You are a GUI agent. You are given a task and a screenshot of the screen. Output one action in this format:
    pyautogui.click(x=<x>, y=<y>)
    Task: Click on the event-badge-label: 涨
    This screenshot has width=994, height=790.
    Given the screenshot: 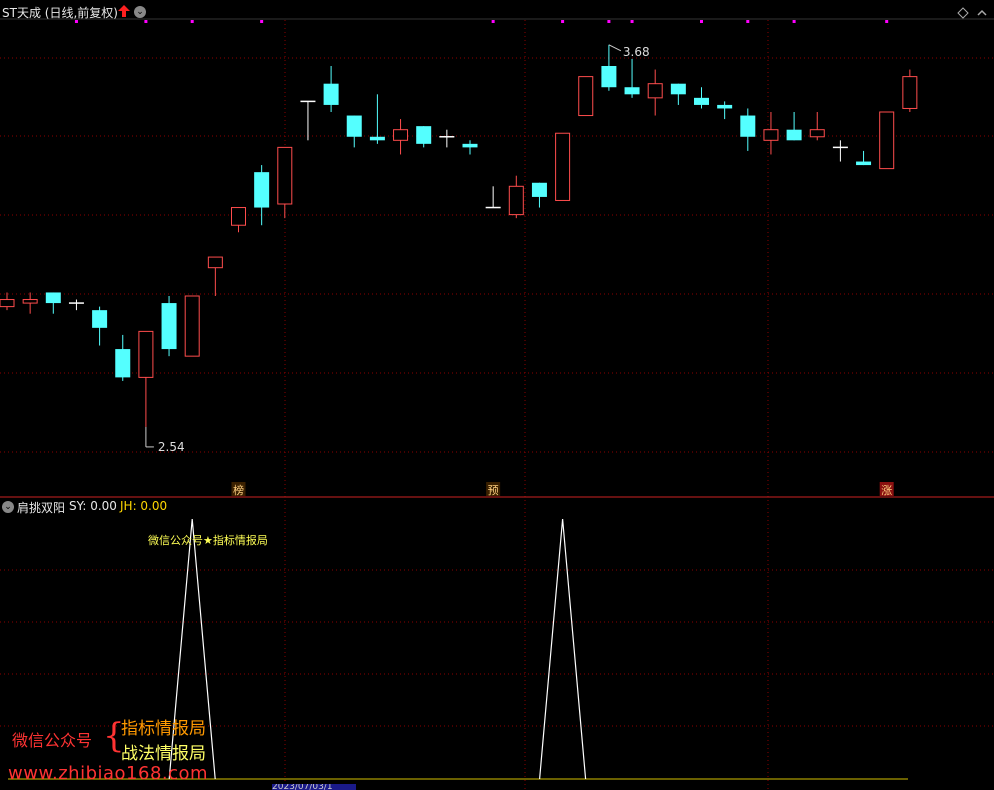 What is the action you would take?
    pyautogui.click(x=886, y=490)
    